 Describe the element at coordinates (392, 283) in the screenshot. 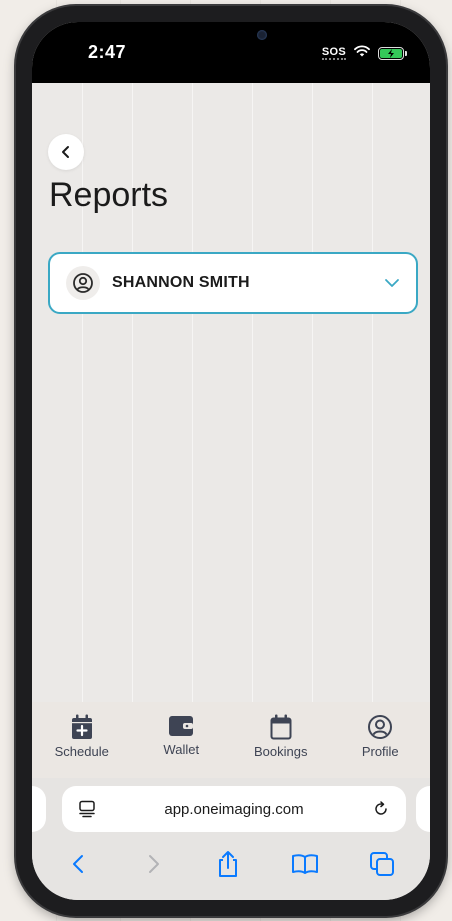

I see `chevron-down-icon` at that location.